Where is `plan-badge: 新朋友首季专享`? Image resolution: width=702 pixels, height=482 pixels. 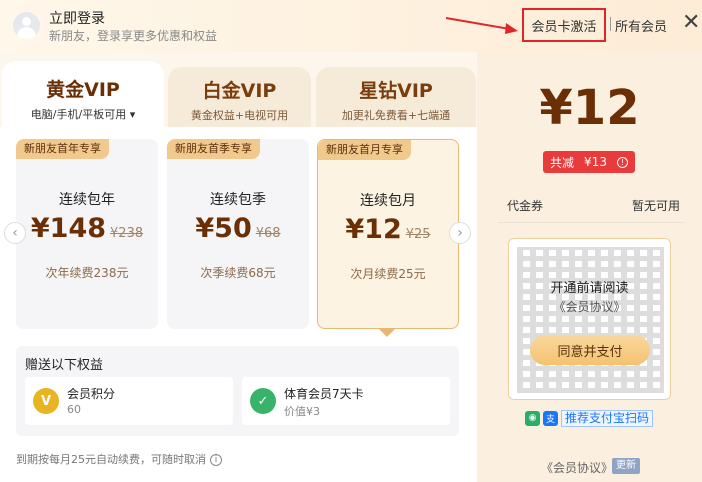 plan-badge: 新朋友首季专享 is located at coordinates (213, 149).